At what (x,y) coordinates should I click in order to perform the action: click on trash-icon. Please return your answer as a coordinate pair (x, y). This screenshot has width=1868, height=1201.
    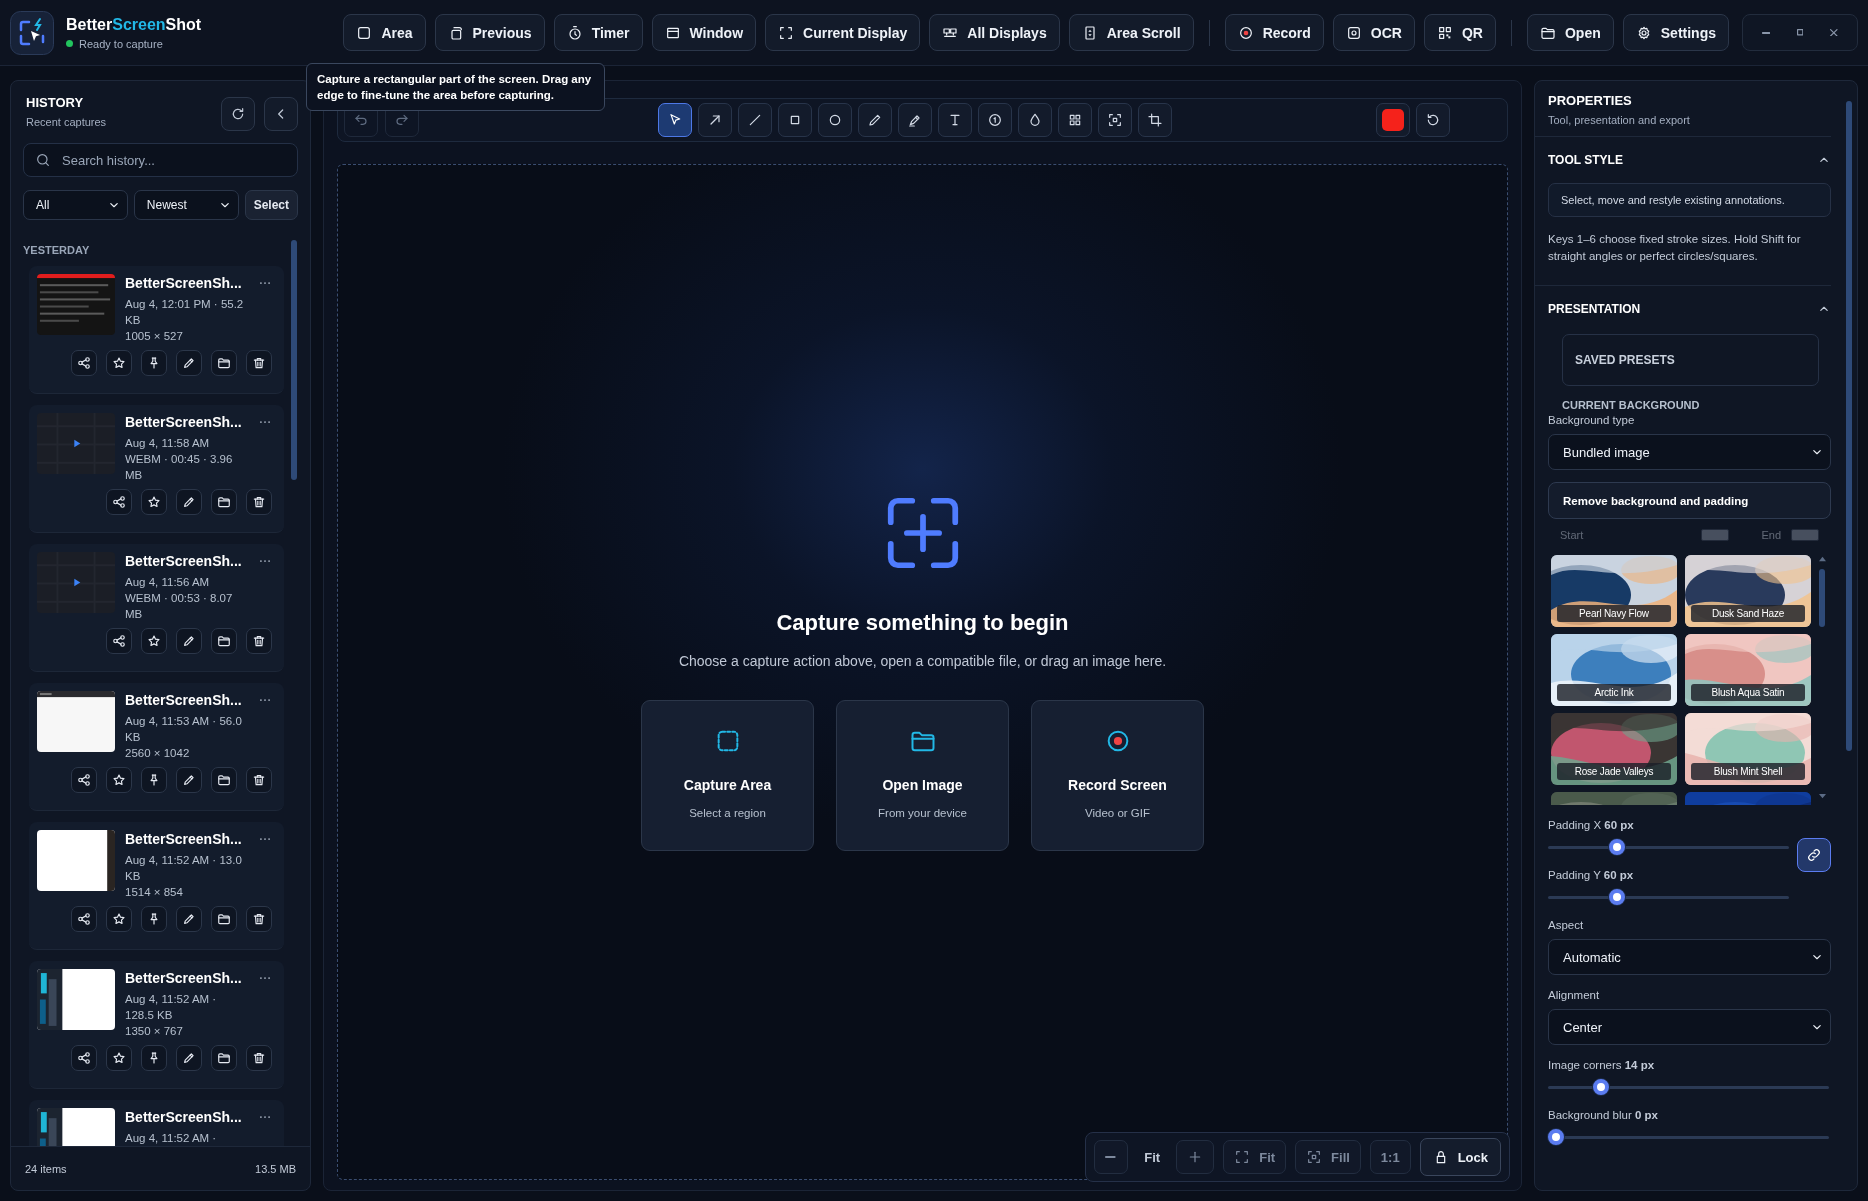
    Looking at the image, I should click on (259, 502).